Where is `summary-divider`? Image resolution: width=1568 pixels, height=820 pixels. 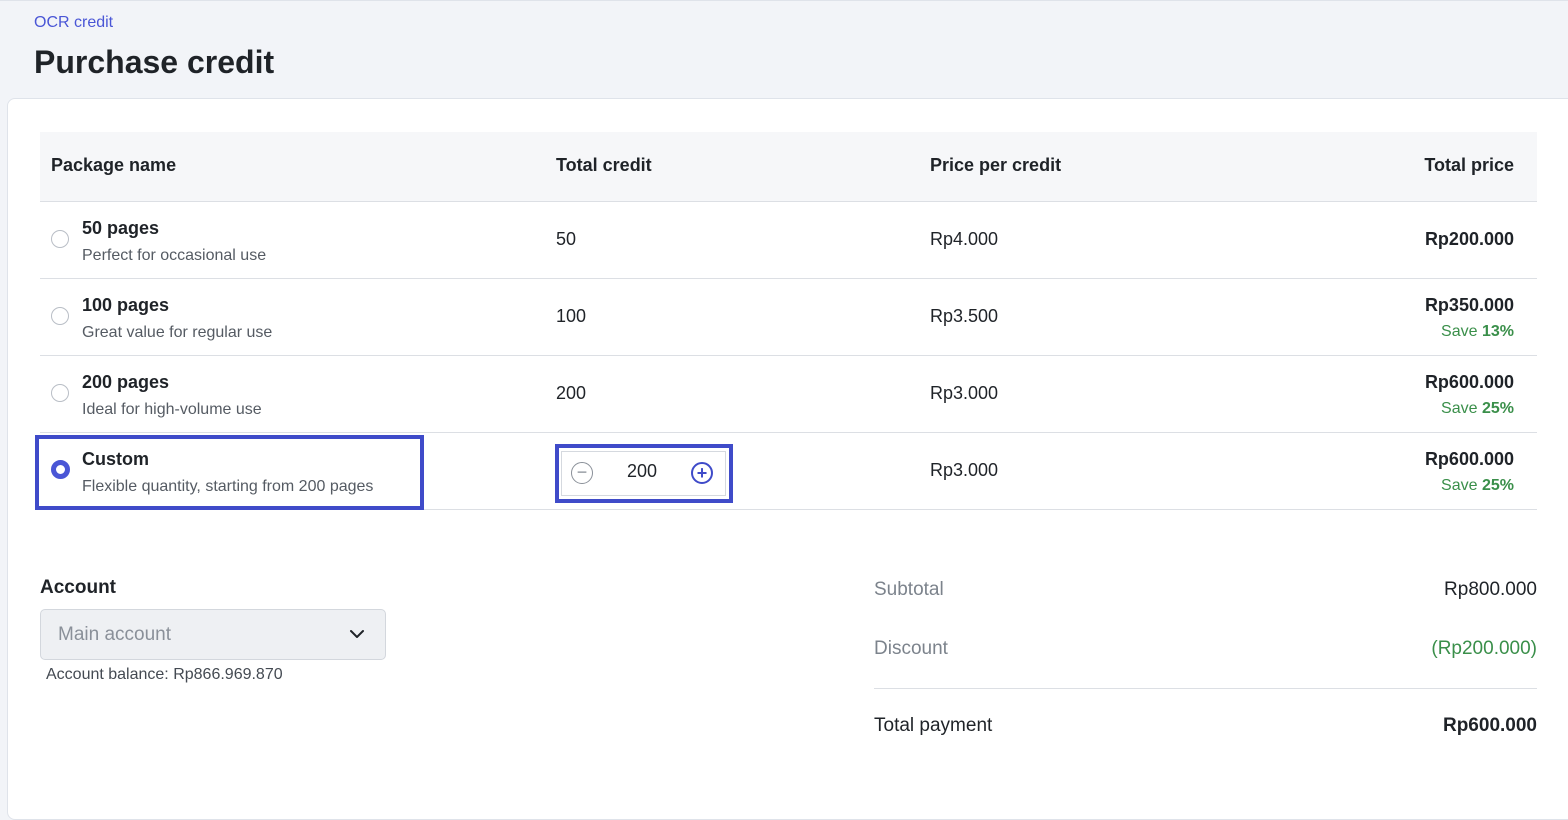 summary-divider is located at coordinates (1205, 688).